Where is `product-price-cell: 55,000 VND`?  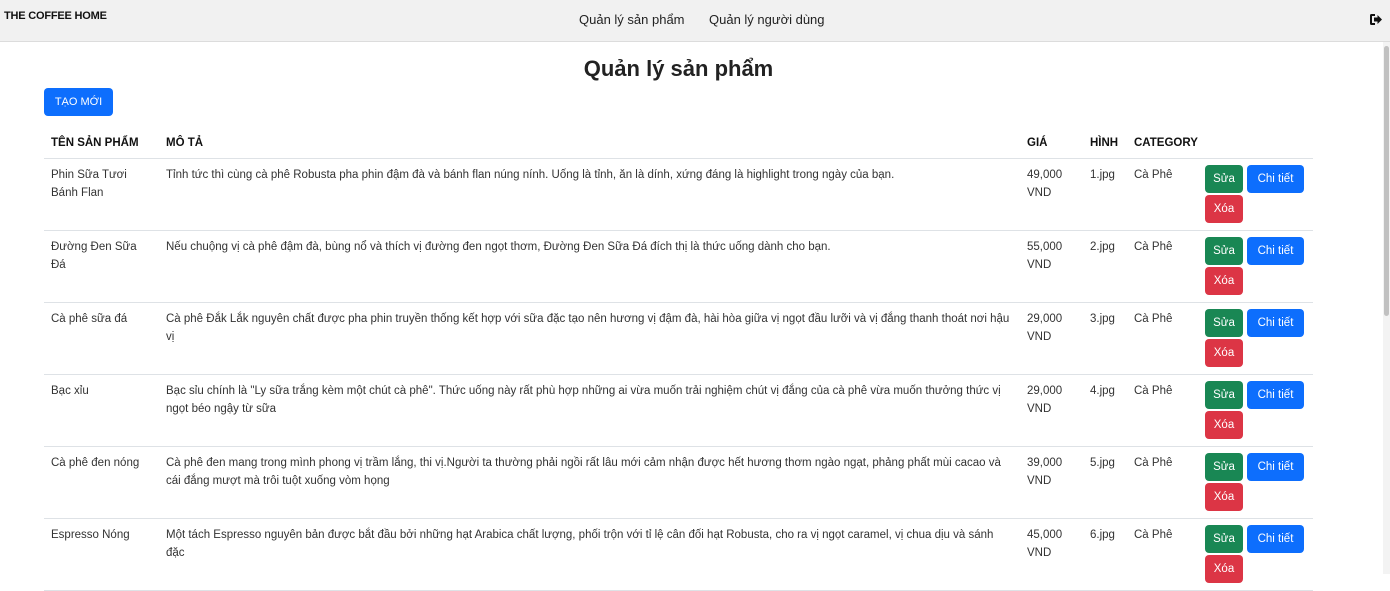
product-price-cell: 55,000 VND is located at coordinates (1051, 266).